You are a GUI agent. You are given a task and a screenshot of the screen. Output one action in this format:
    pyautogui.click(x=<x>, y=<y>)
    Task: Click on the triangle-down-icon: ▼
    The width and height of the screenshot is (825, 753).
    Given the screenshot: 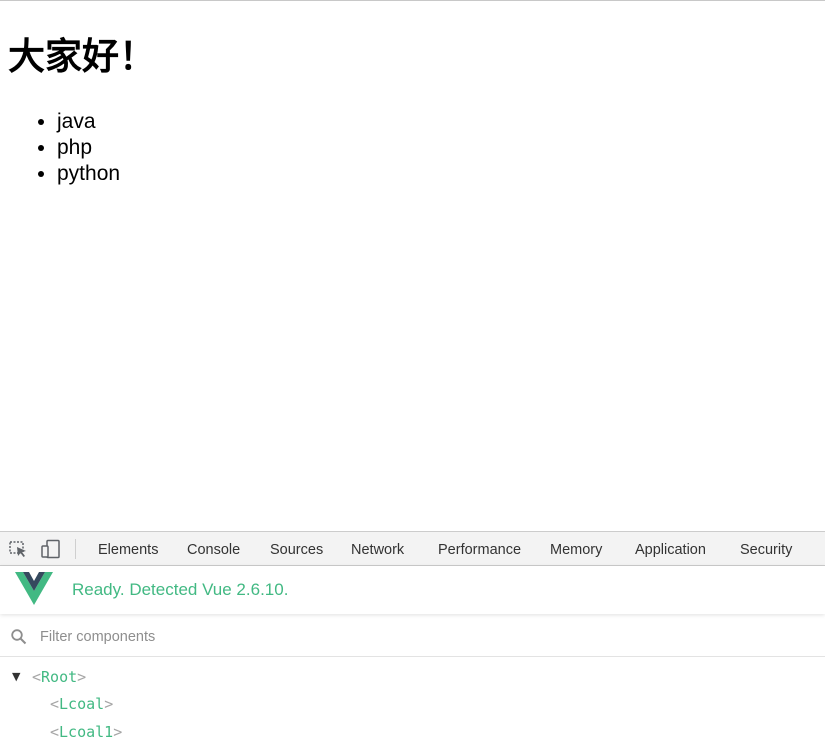 What is the action you would take?
    pyautogui.click(x=16, y=677)
    